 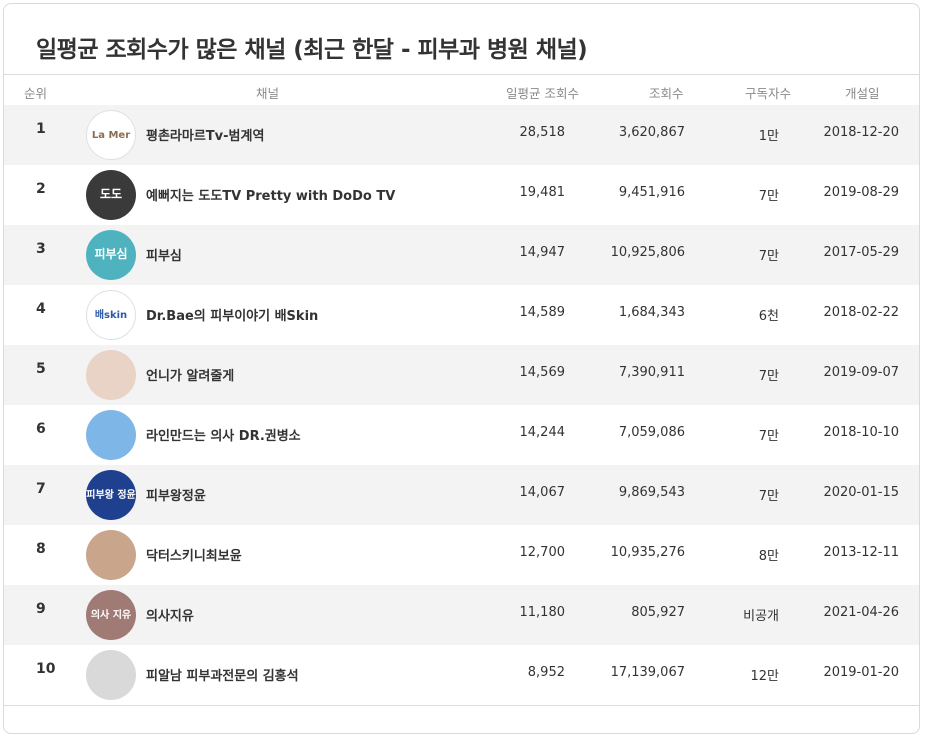 What do you see at coordinates (768, 136) in the screenshot?
I see `subscribers-value: 1만` at bounding box center [768, 136].